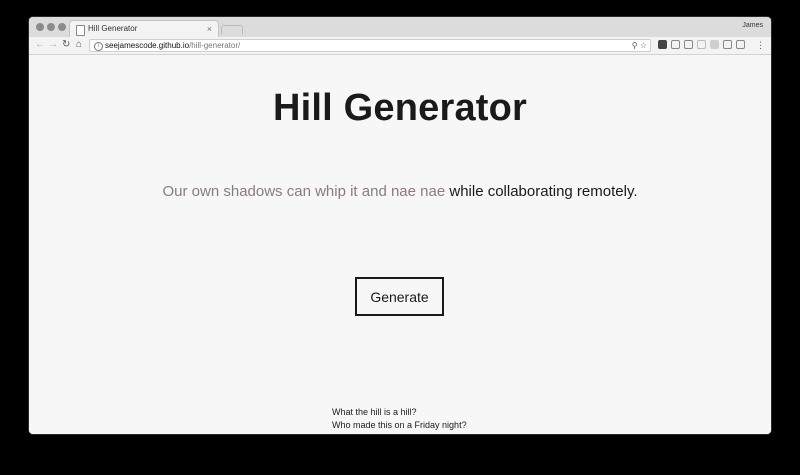 Image resolution: width=800 pixels, height=475 pixels. I want to click on generate-button: Generate, so click(399, 296).